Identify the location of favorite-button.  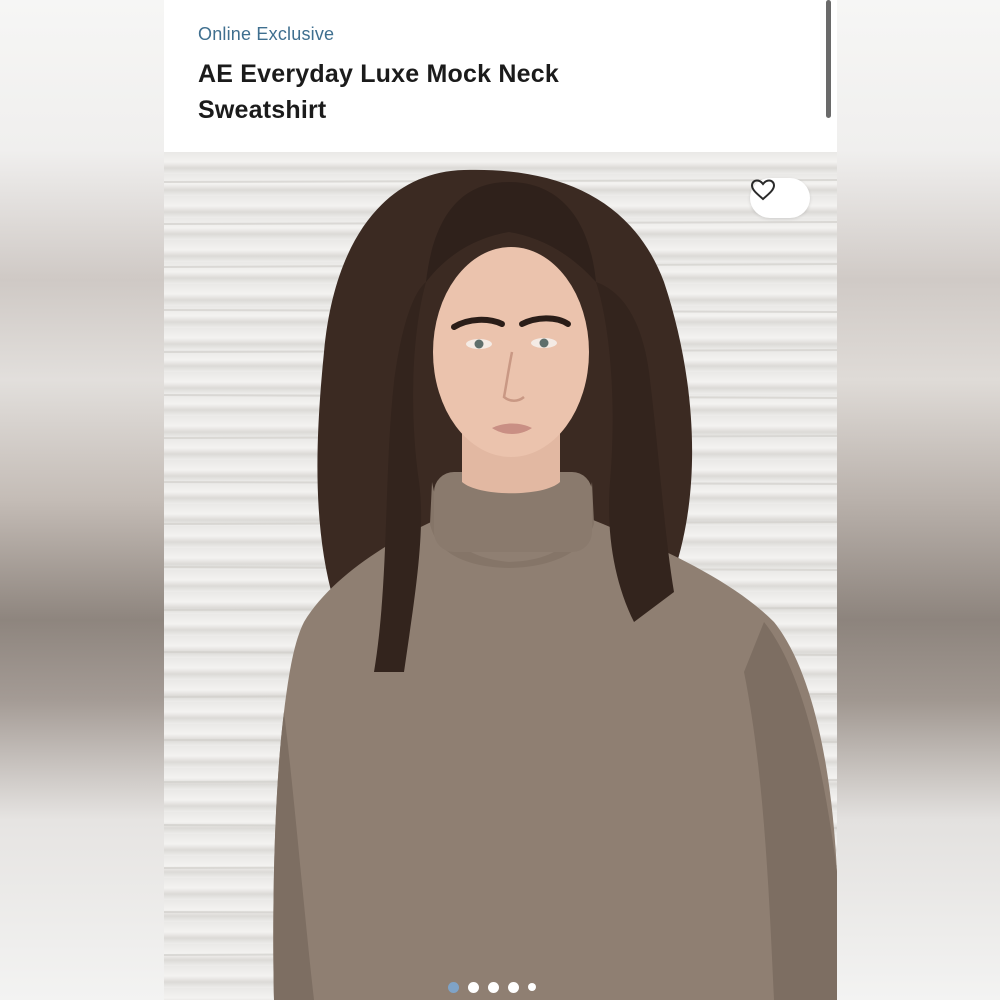
(780, 198).